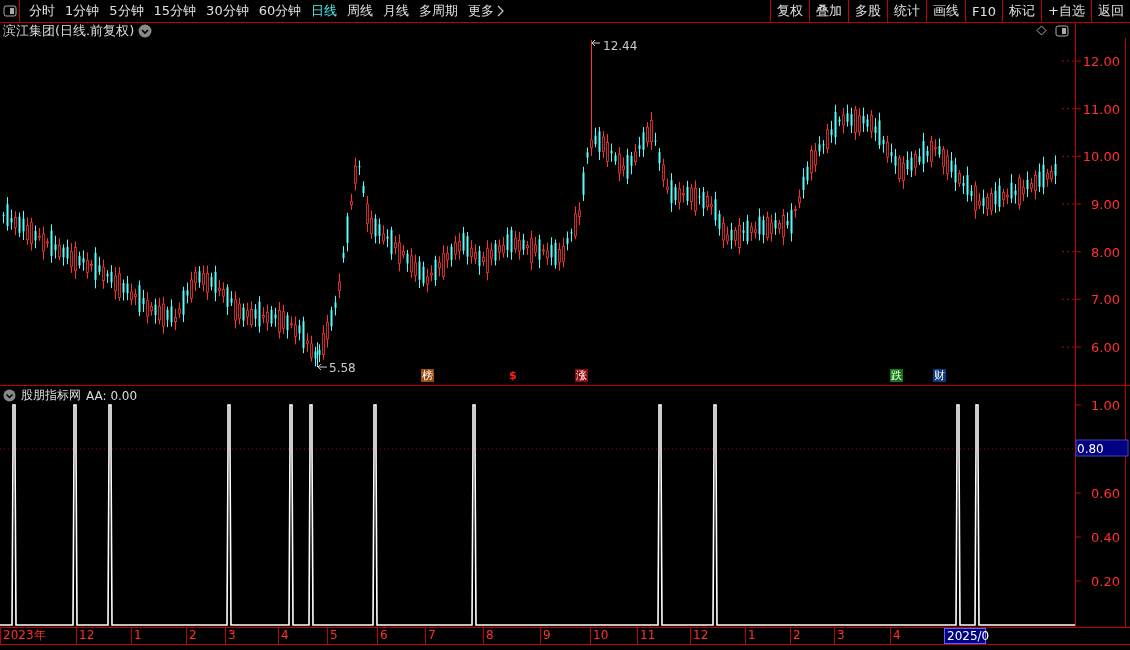  I want to click on period-tab: 分时, so click(42, 11).